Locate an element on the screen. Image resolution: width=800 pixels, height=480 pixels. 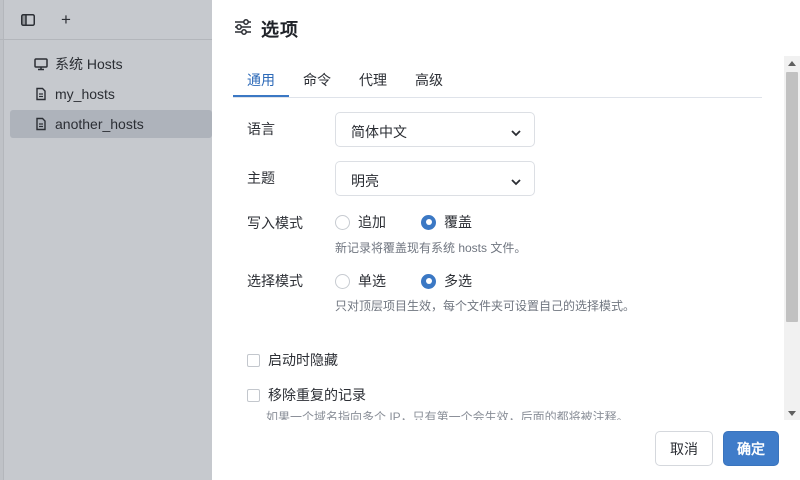
add-hosts-button: + is located at coordinates (66, 20).